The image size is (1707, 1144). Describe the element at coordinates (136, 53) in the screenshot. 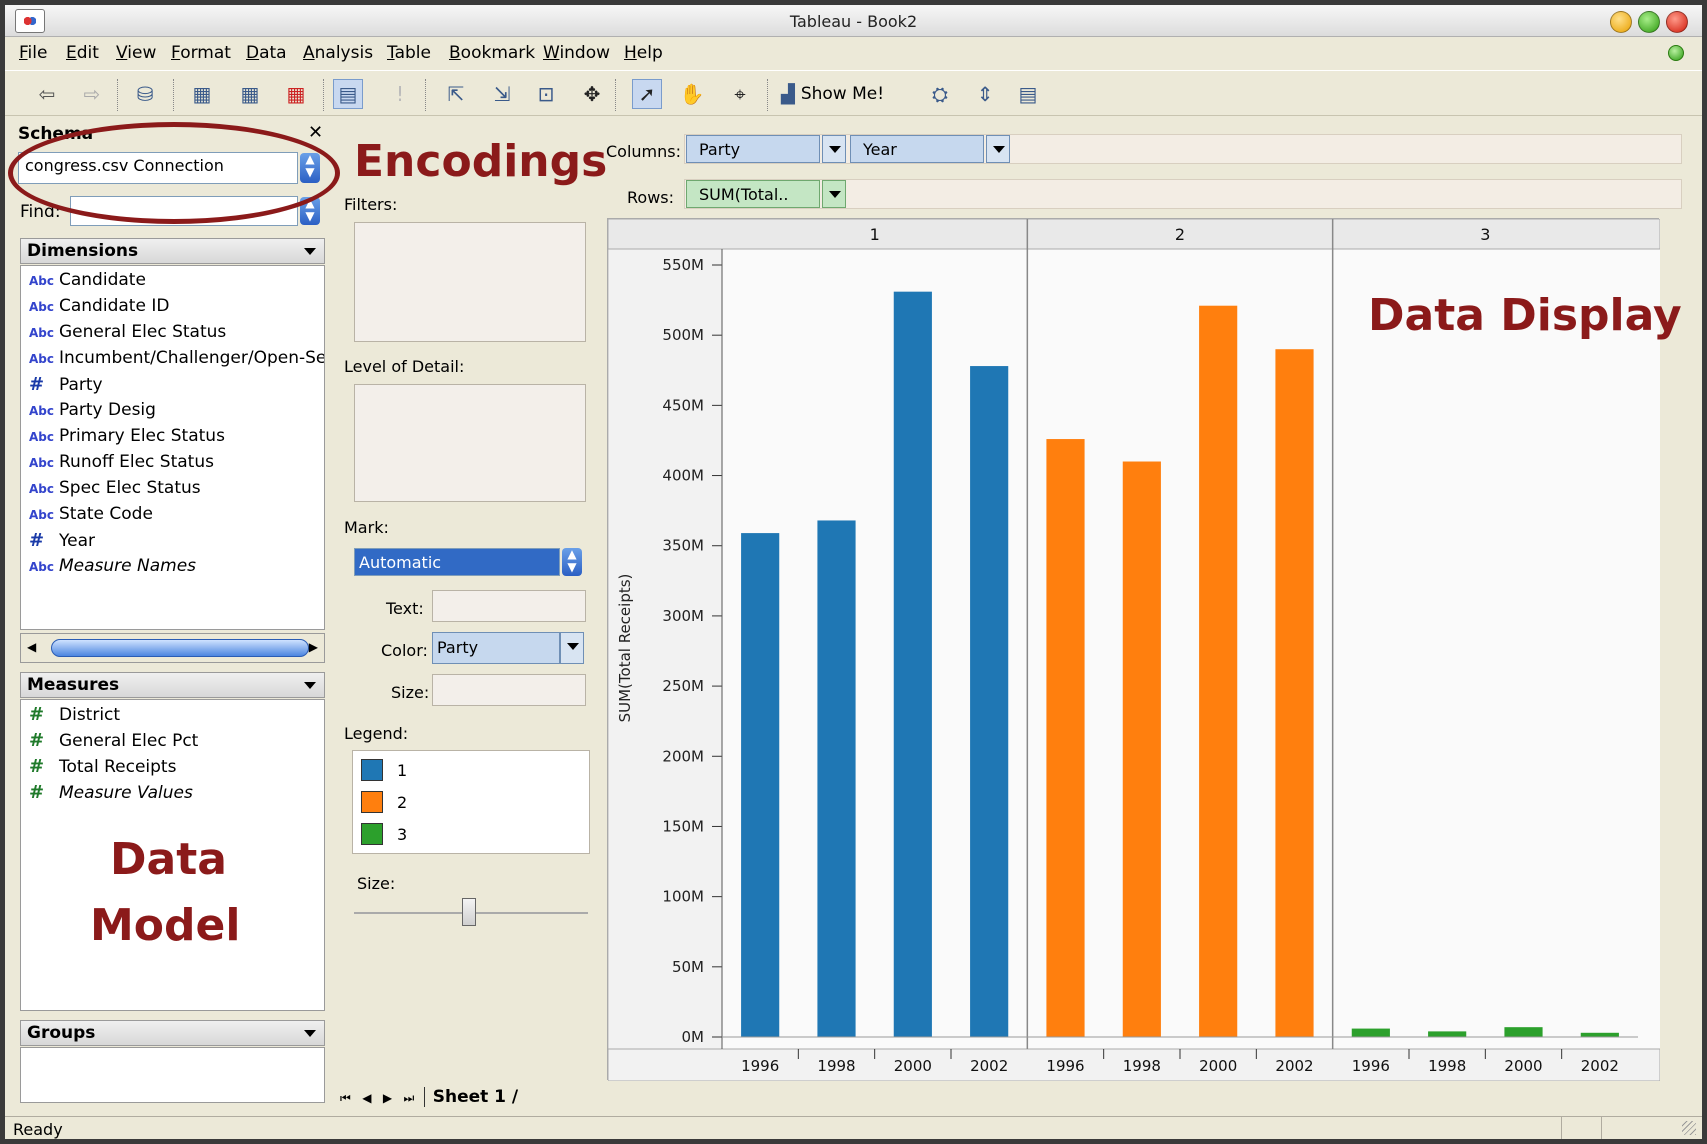

I see `menu-view: View` at that location.